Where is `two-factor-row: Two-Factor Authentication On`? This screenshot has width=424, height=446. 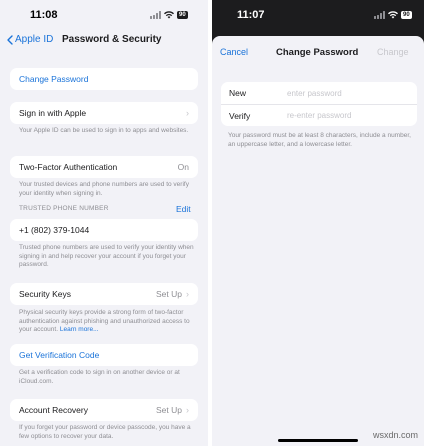 two-factor-row: Two-Factor Authentication On is located at coordinates (104, 167).